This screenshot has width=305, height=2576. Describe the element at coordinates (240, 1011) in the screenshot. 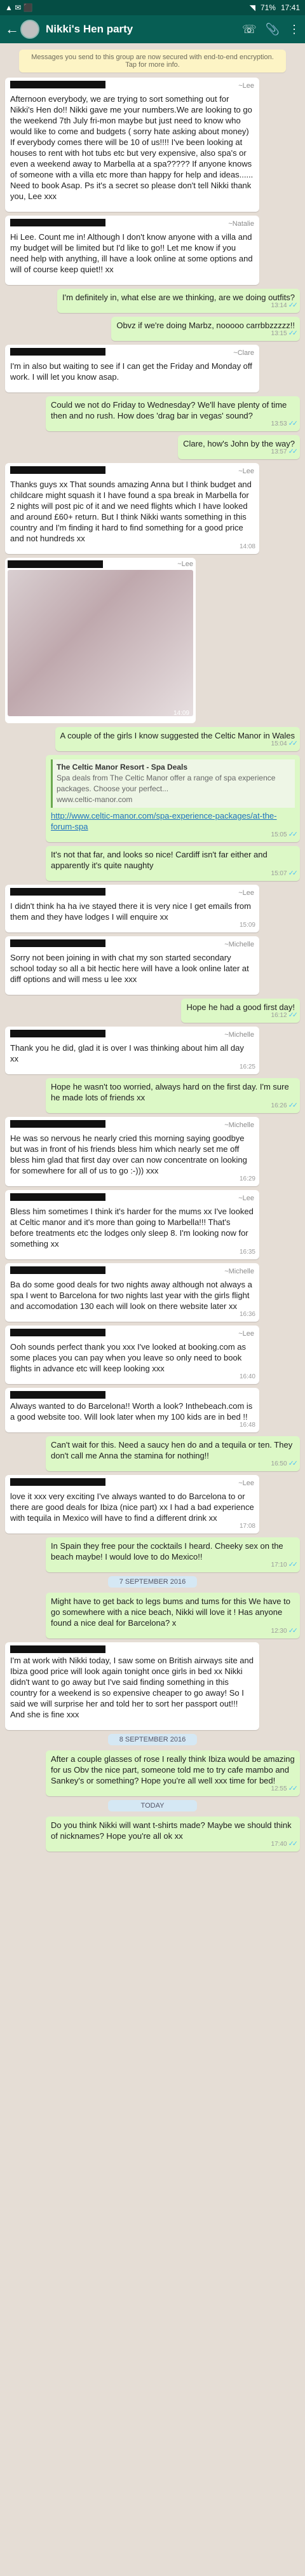

I see `outgoing-message: Hope he had a good first day! 16:12 ✓✓` at that location.